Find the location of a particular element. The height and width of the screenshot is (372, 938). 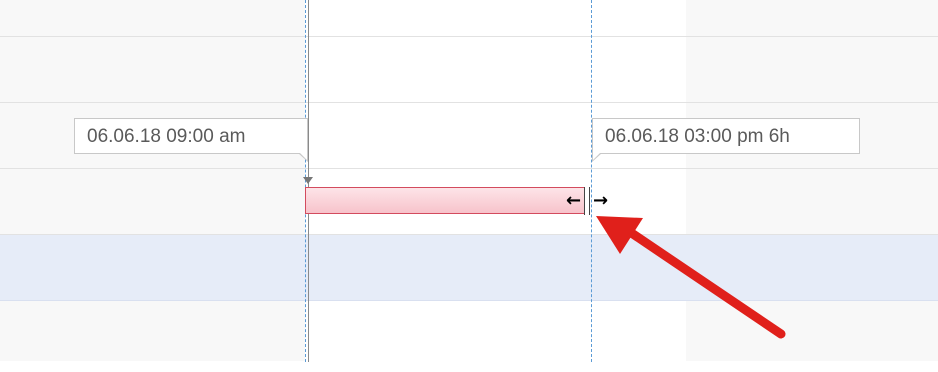

gantt-row is located at coordinates (469, 18).